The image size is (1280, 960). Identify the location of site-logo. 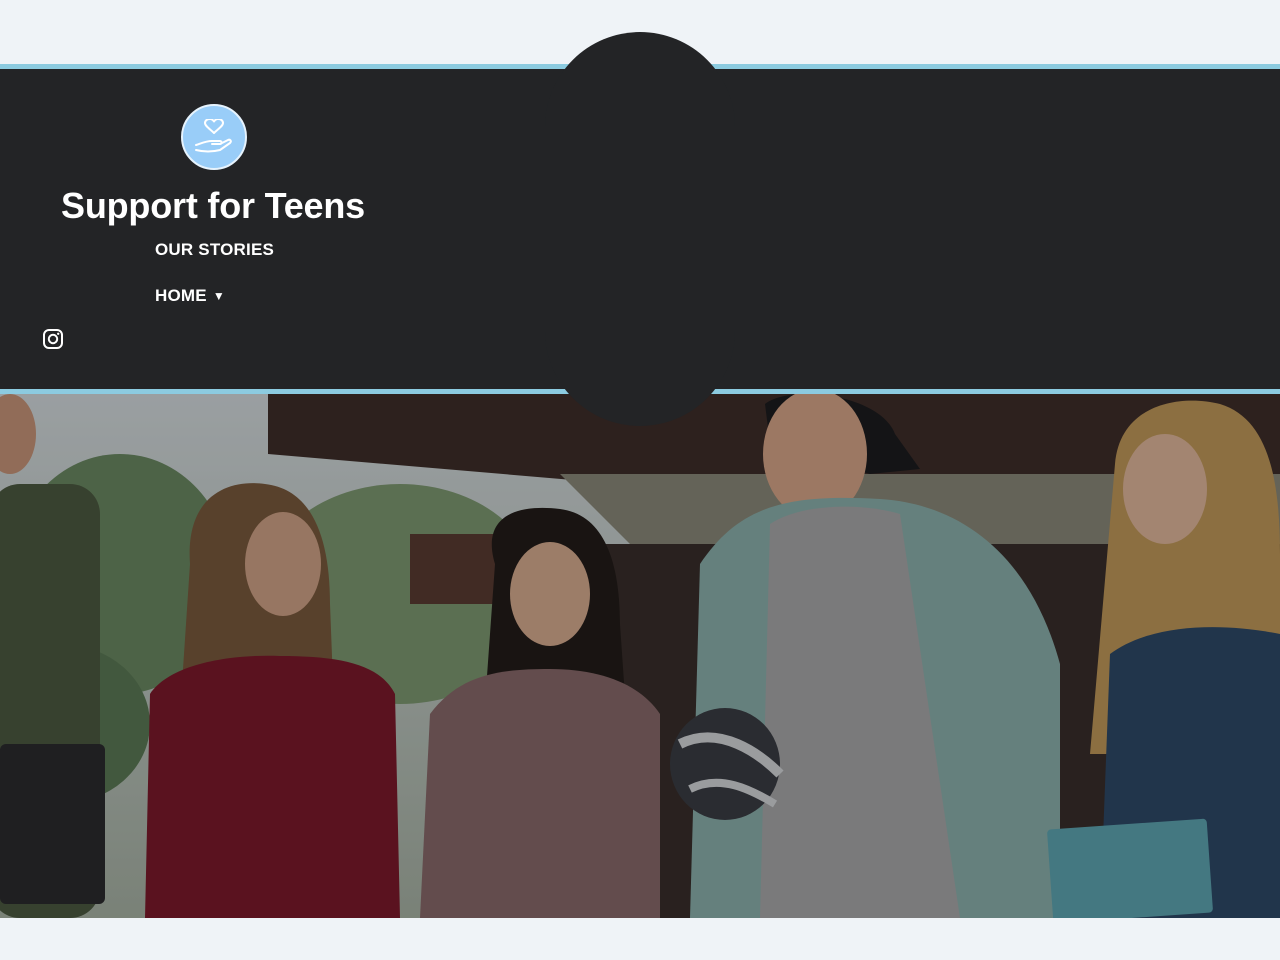
(214, 137).